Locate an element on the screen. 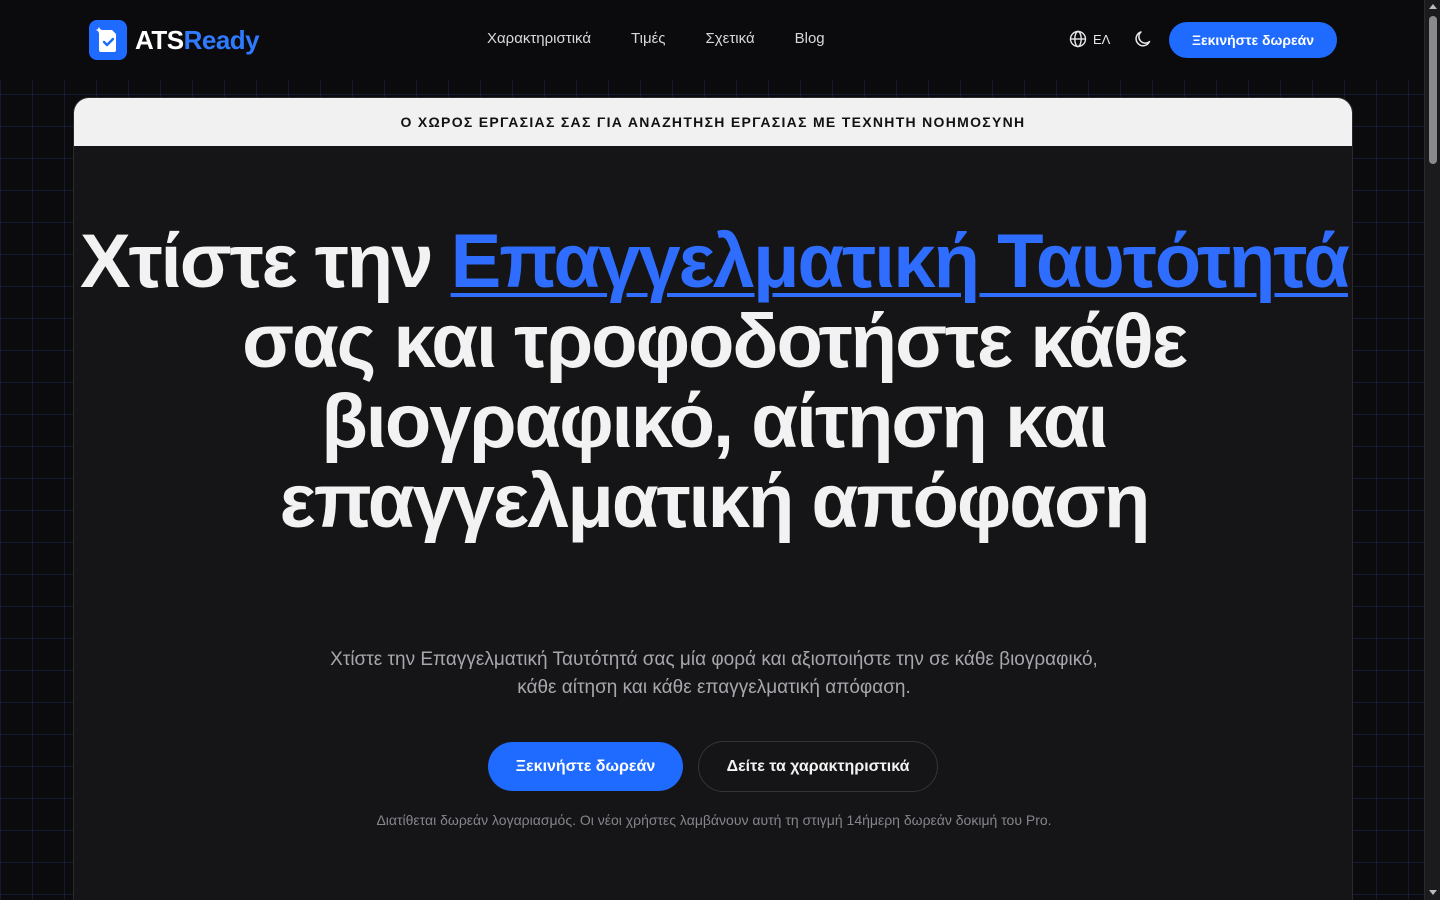  nav-link-pricing: Τιμές is located at coordinates (648, 38).